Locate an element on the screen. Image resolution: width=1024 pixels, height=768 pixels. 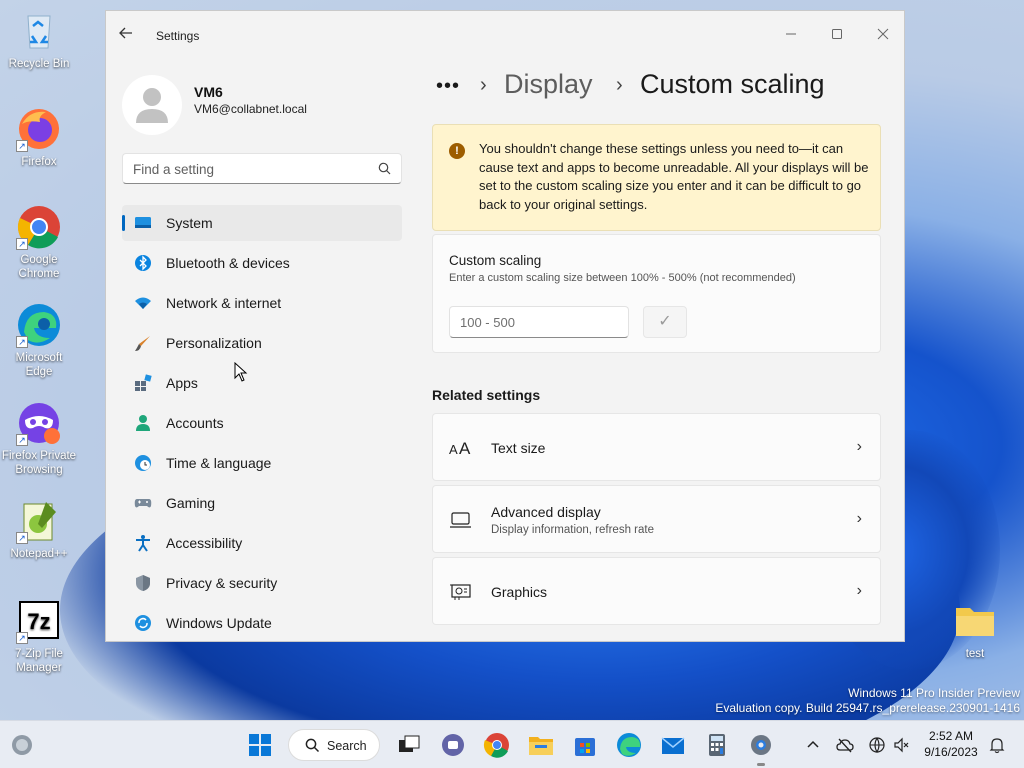
firefox-private-icon: ↗ is located at coordinates (39, 423).